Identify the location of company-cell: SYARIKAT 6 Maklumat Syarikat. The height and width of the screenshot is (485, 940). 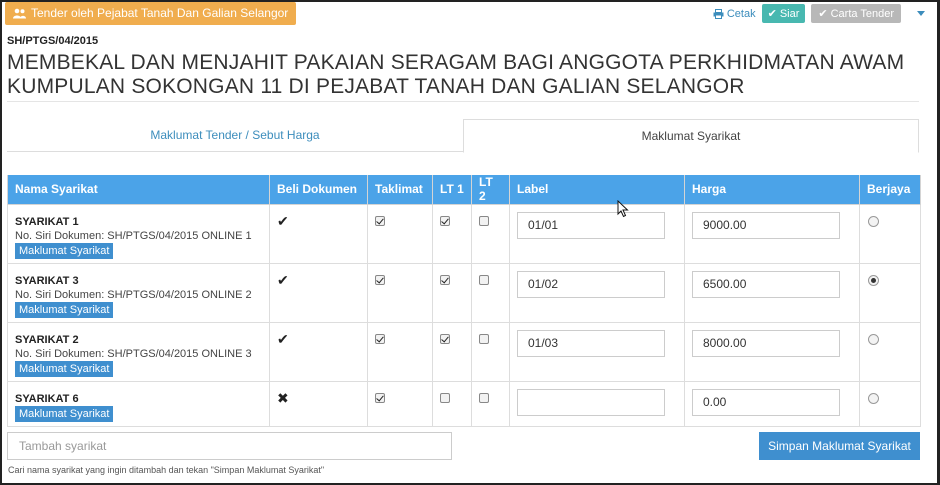
(138, 403).